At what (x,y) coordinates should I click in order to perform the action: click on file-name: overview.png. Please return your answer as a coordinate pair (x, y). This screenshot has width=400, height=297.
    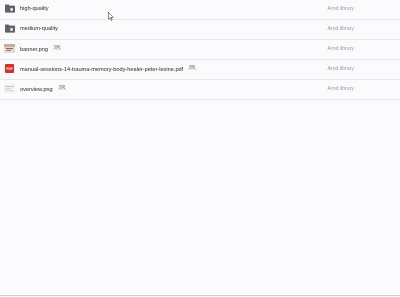
    Looking at the image, I should click on (36, 89).